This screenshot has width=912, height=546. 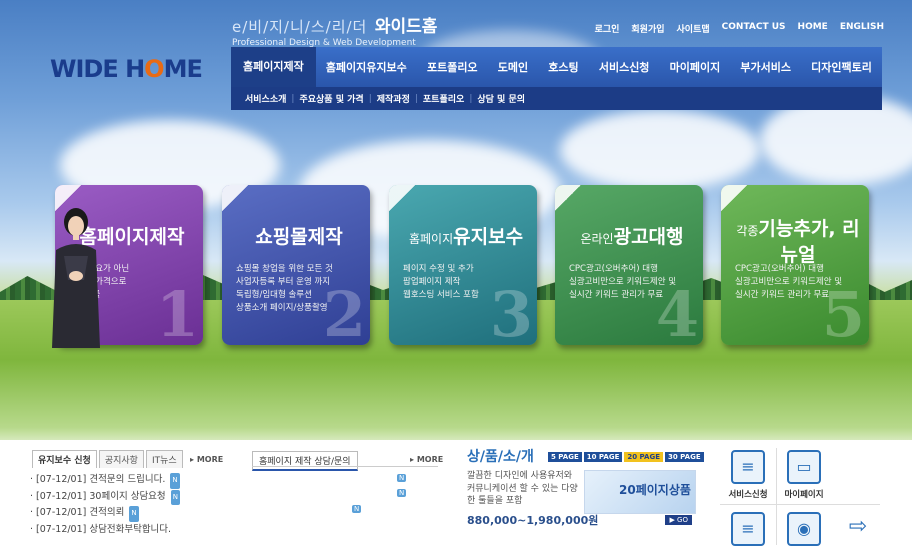 I want to click on subnav-products-prices: 주요상품 및 가격, so click(x=331, y=98).